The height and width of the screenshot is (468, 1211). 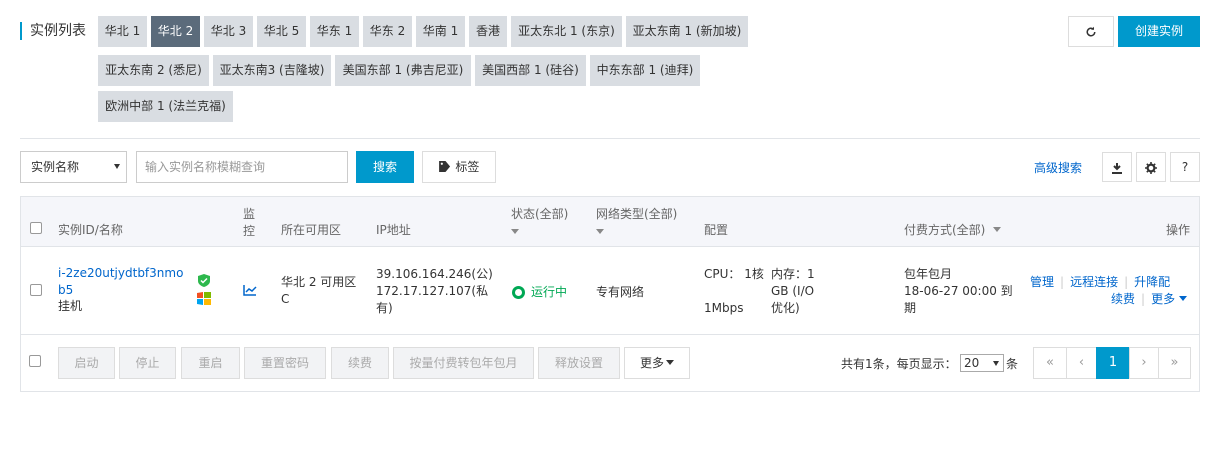 I want to click on tag-button: 标签, so click(x=459, y=167).